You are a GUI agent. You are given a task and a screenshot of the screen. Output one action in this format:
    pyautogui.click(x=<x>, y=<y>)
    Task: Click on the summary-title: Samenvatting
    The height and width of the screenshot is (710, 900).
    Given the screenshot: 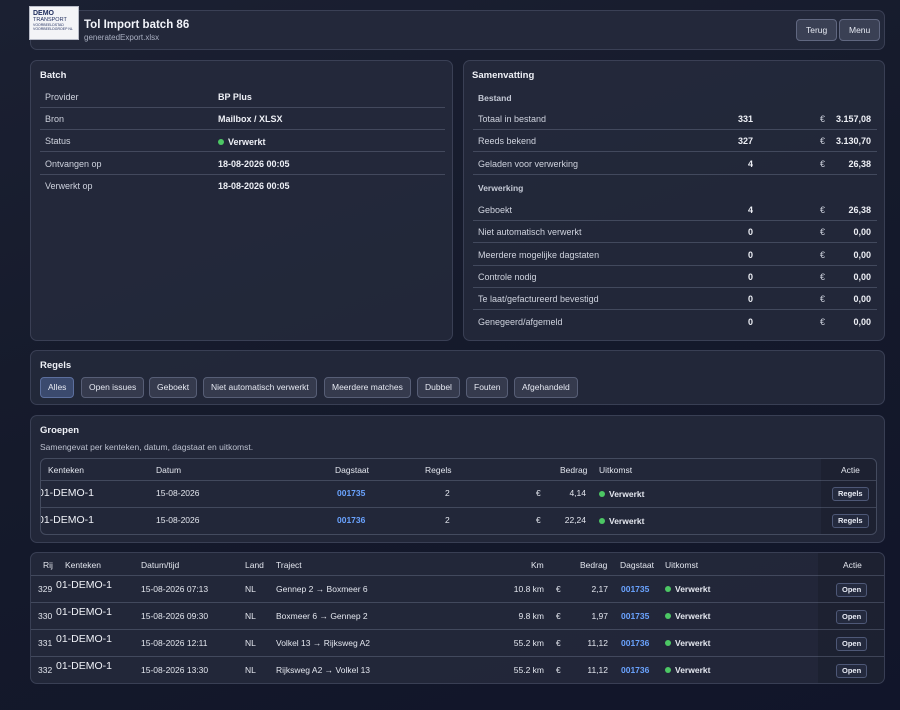 What is the action you would take?
    pyautogui.click(x=503, y=75)
    